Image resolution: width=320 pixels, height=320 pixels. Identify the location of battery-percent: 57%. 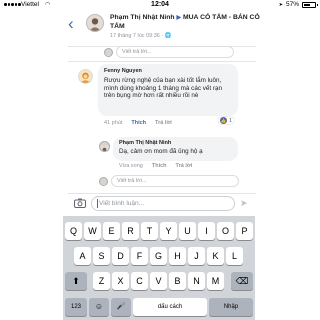
(292, 4).